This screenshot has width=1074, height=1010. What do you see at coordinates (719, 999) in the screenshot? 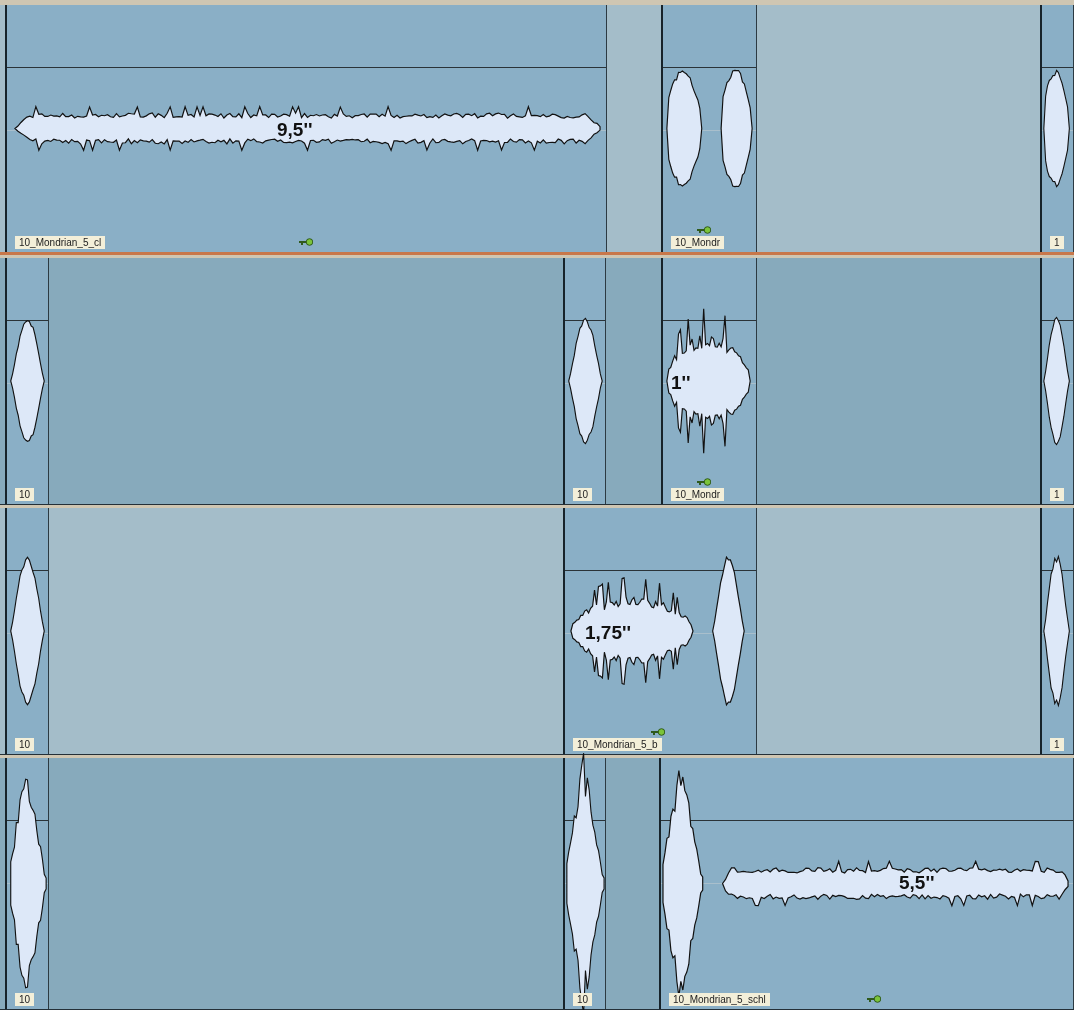
I see `clip-label: 10_Mondrian_5_schl` at bounding box center [719, 999].